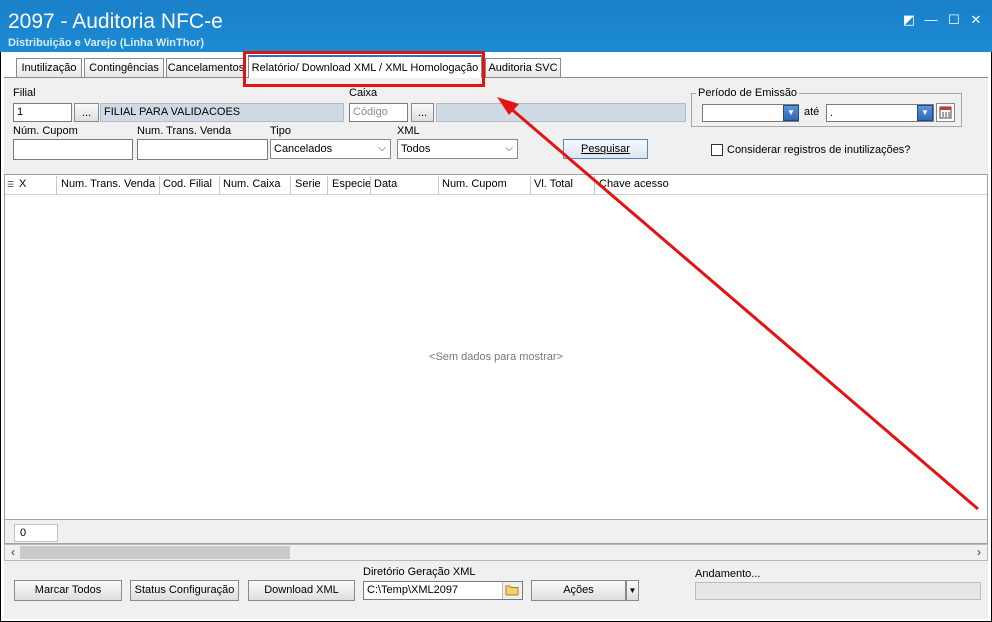 The image size is (992, 622). I want to click on scroll-right-icon: ›, so click(979, 552).